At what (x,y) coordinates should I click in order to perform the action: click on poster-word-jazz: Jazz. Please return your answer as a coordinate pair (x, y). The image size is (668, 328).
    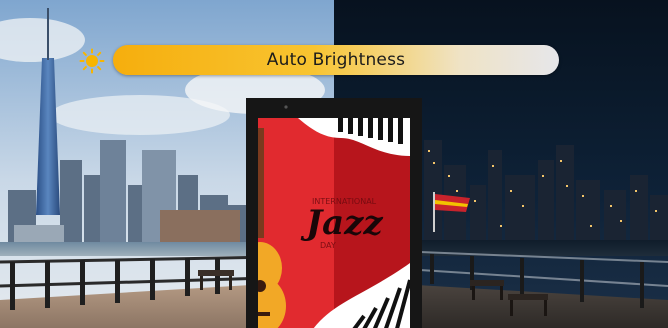
    Looking at the image, I should click on (341, 223).